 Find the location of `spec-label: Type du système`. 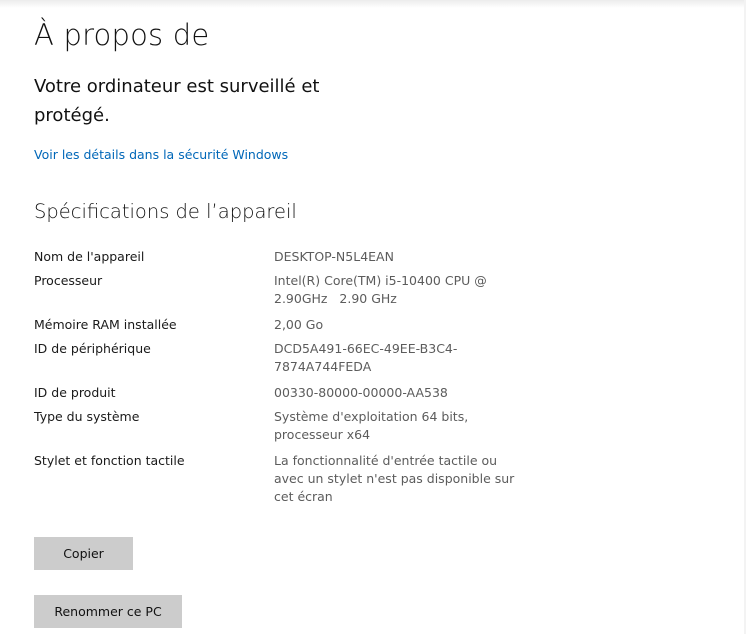

spec-label: Type du système is located at coordinates (87, 416).